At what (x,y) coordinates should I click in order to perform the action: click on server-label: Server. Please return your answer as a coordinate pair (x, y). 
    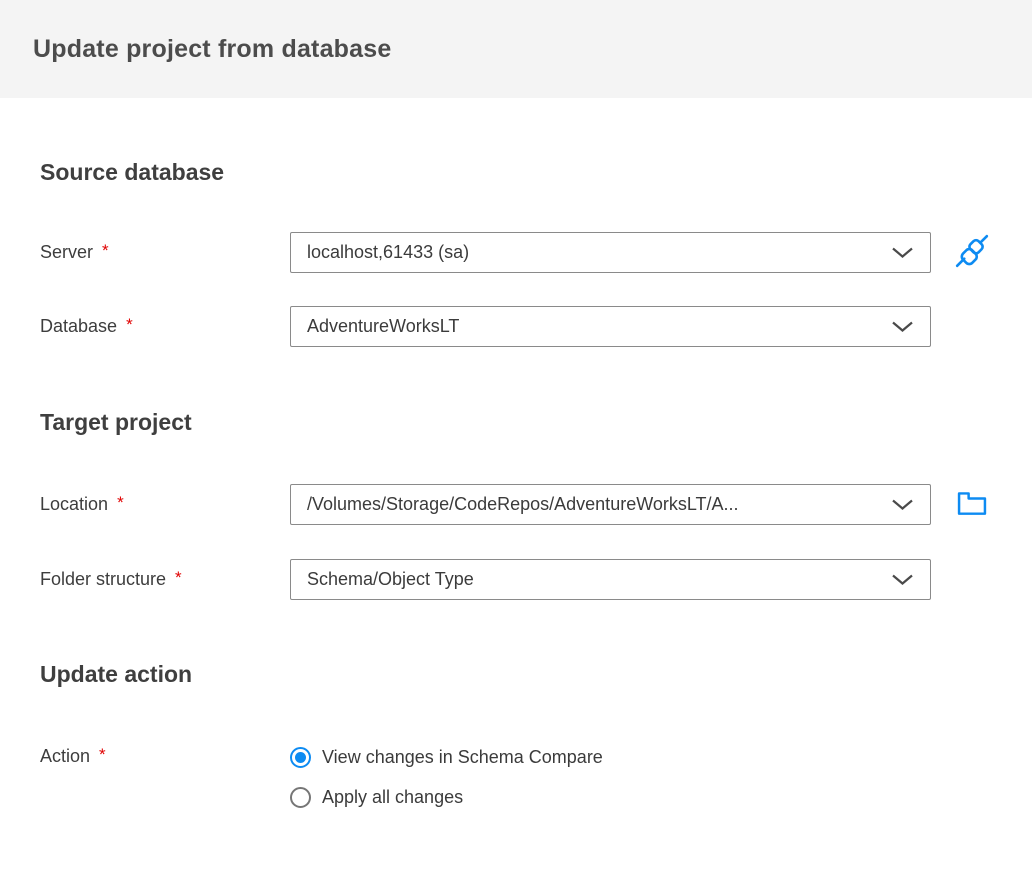
    Looking at the image, I should click on (67, 252).